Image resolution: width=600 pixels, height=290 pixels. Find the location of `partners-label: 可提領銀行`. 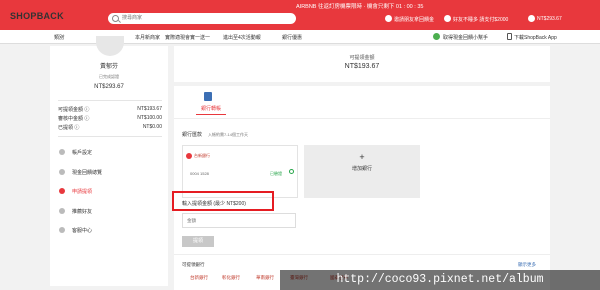

partners-label: 可提領銀行 is located at coordinates (193, 264).